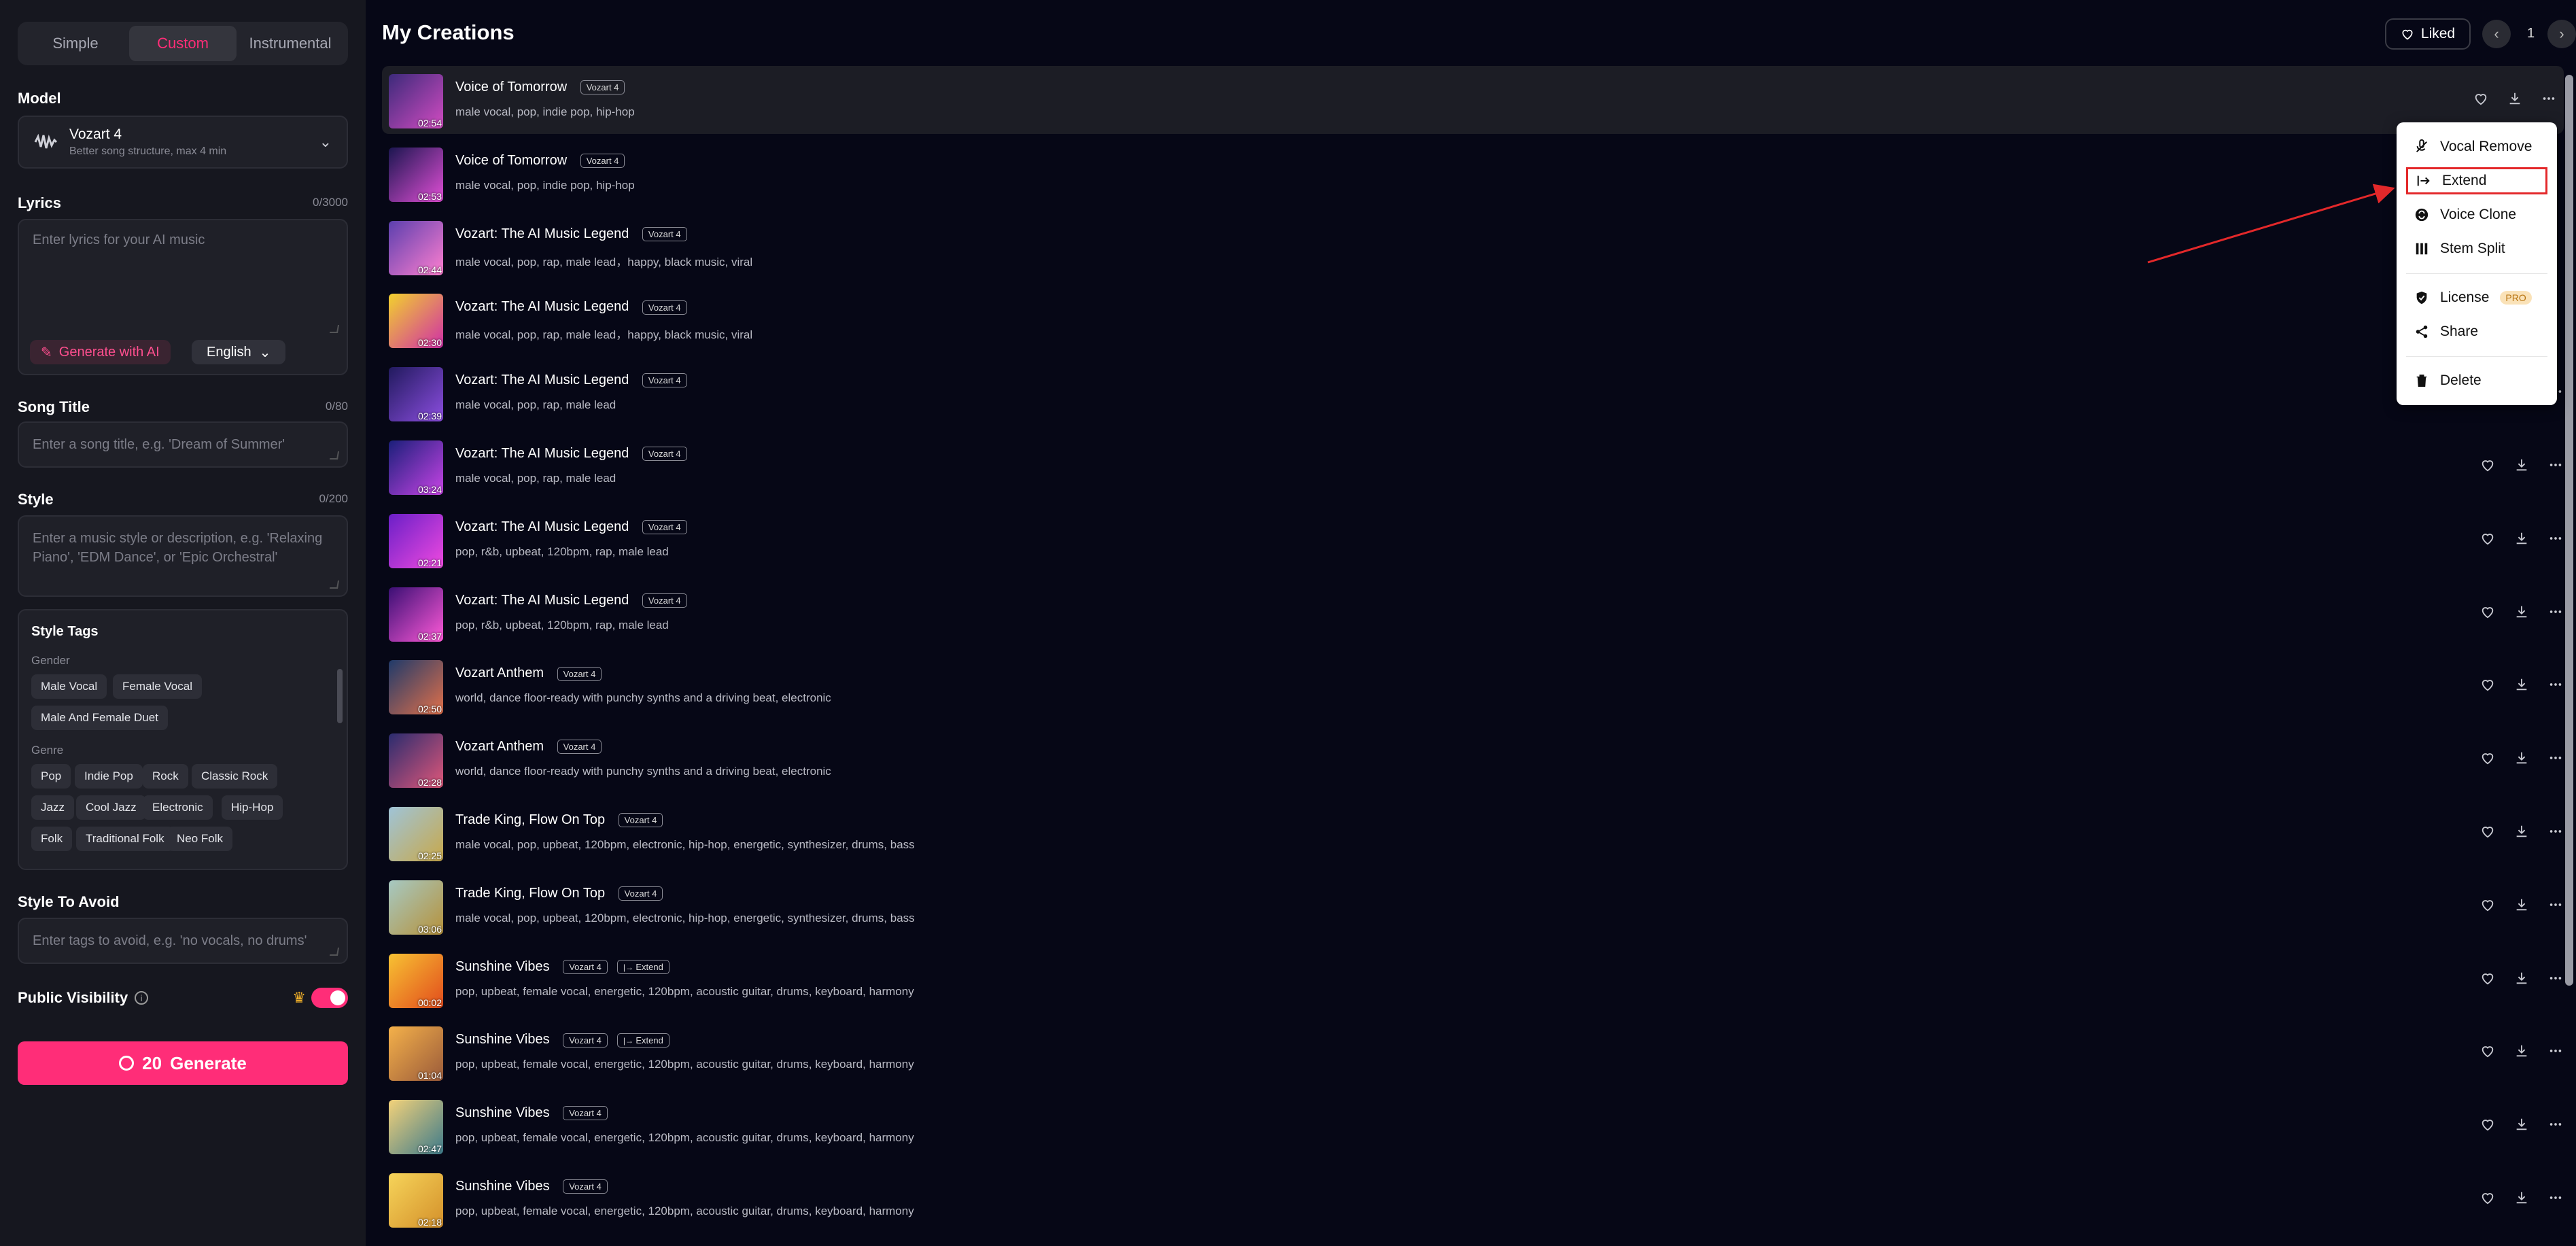 The height and width of the screenshot is (1246, 2576). I want to click on annotation-arrow, so click(2271, 224).